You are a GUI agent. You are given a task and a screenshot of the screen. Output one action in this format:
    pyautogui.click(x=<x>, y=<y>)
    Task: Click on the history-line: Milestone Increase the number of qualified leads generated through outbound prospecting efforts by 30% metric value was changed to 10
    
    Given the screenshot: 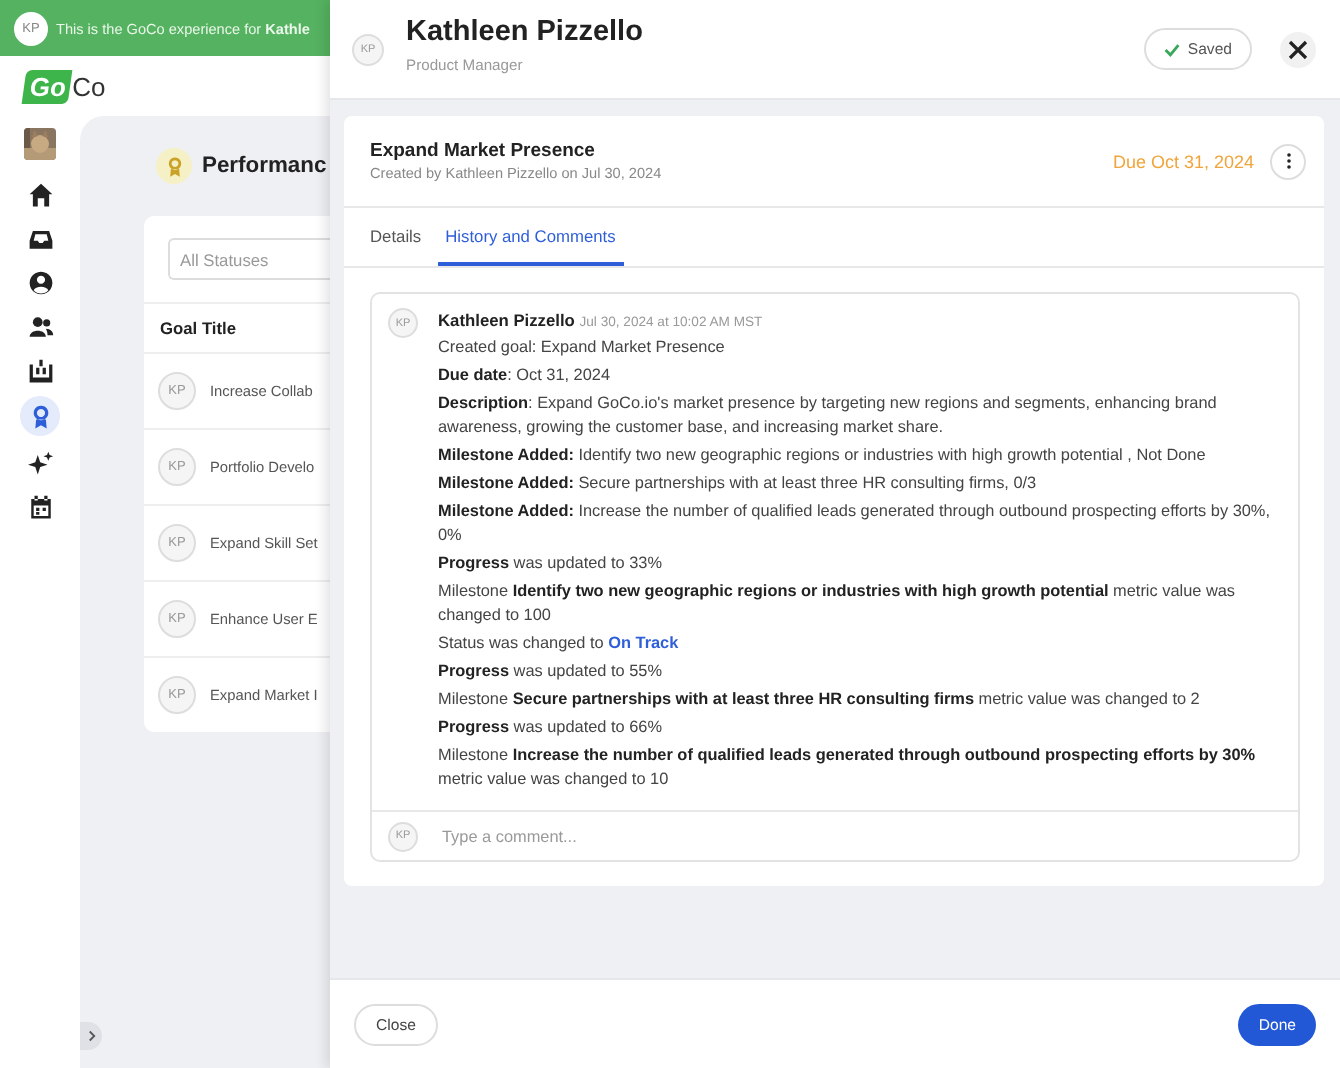 What is the action you would take?
    pyautogui.click(x=848, y=768)
    